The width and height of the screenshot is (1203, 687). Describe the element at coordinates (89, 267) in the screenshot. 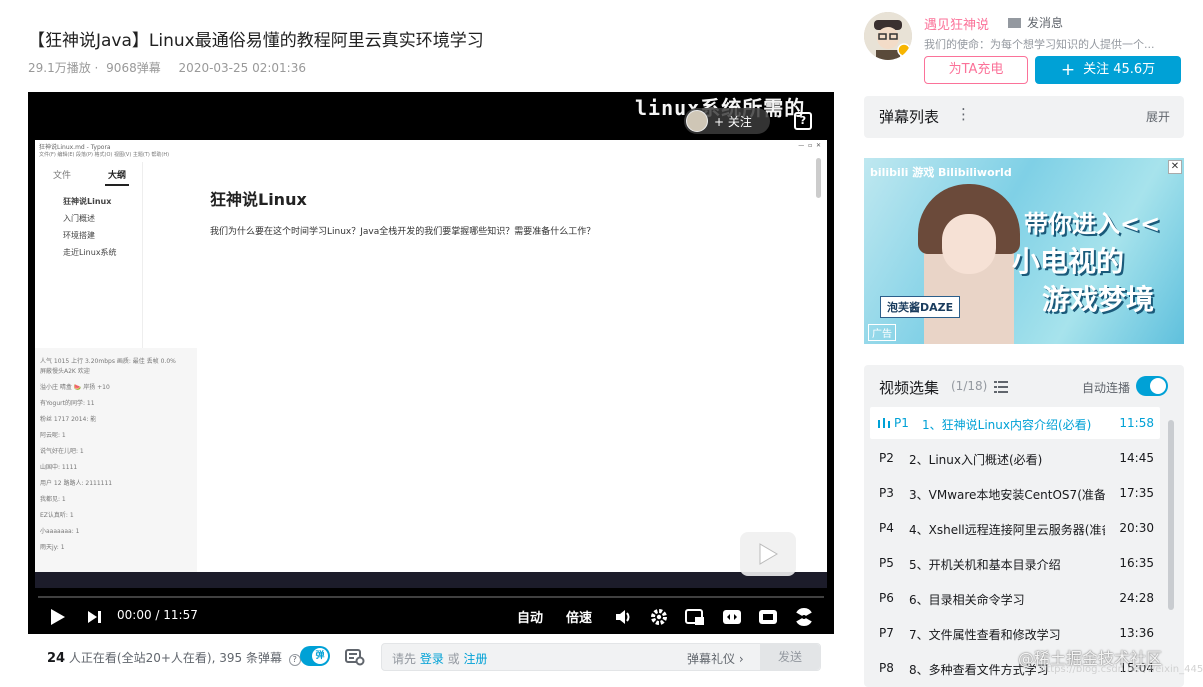

I see `typora-sidebar: 文件 大纲 狂神说Linux 入门概述 环境搭建 走近Linux系统` at that location.